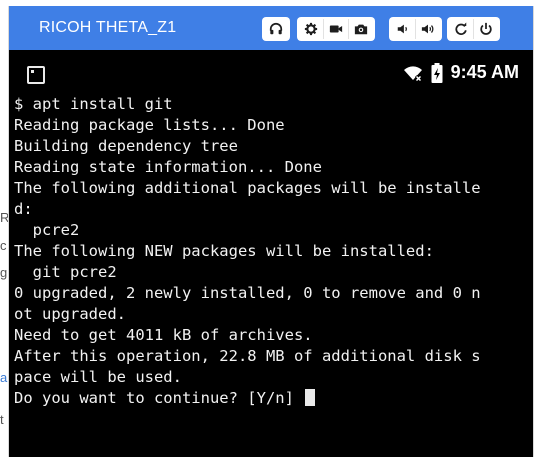  Describe the element at coordinates (159, 398) in the screenshot. I see `terminal-prompt: Do you want to continue? [Y/n]` at that location.